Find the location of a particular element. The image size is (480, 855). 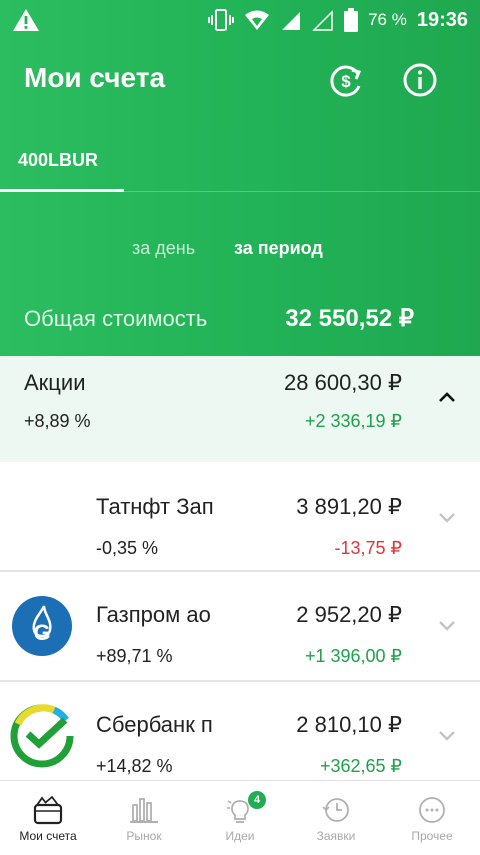

holding-value: 2 952,20 ₽ is located at coordinates (349, 614).